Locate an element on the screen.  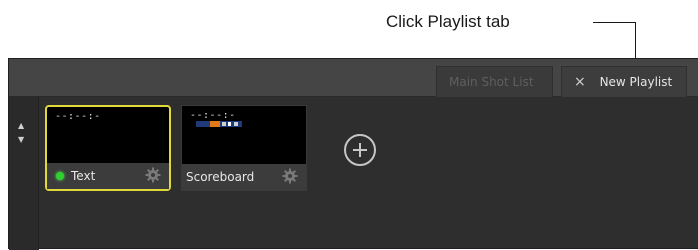
playlist-card-scoreboard: --:--:- Scoreboard is located at coordinates (244, 148).